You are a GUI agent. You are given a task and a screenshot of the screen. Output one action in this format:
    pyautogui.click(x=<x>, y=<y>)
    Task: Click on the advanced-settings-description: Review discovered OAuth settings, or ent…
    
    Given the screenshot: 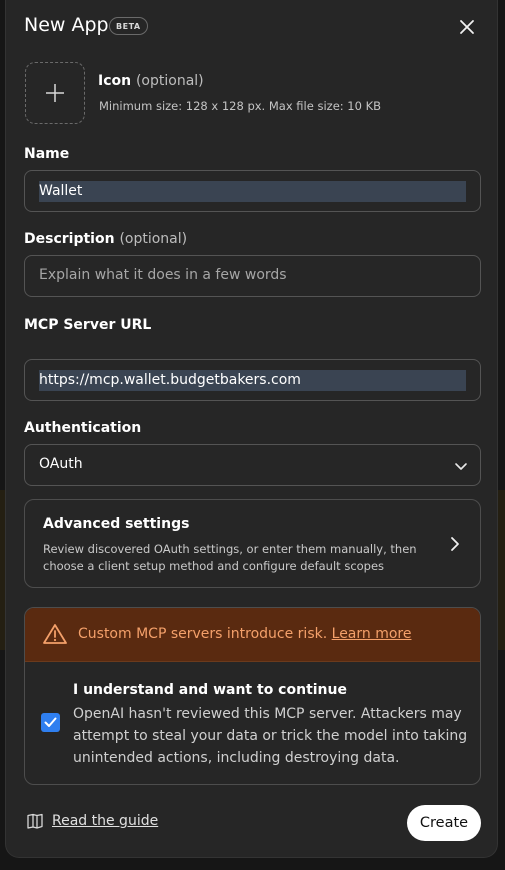 What is the action you would take?
    pyautogui.click(x=230, y=557)
    